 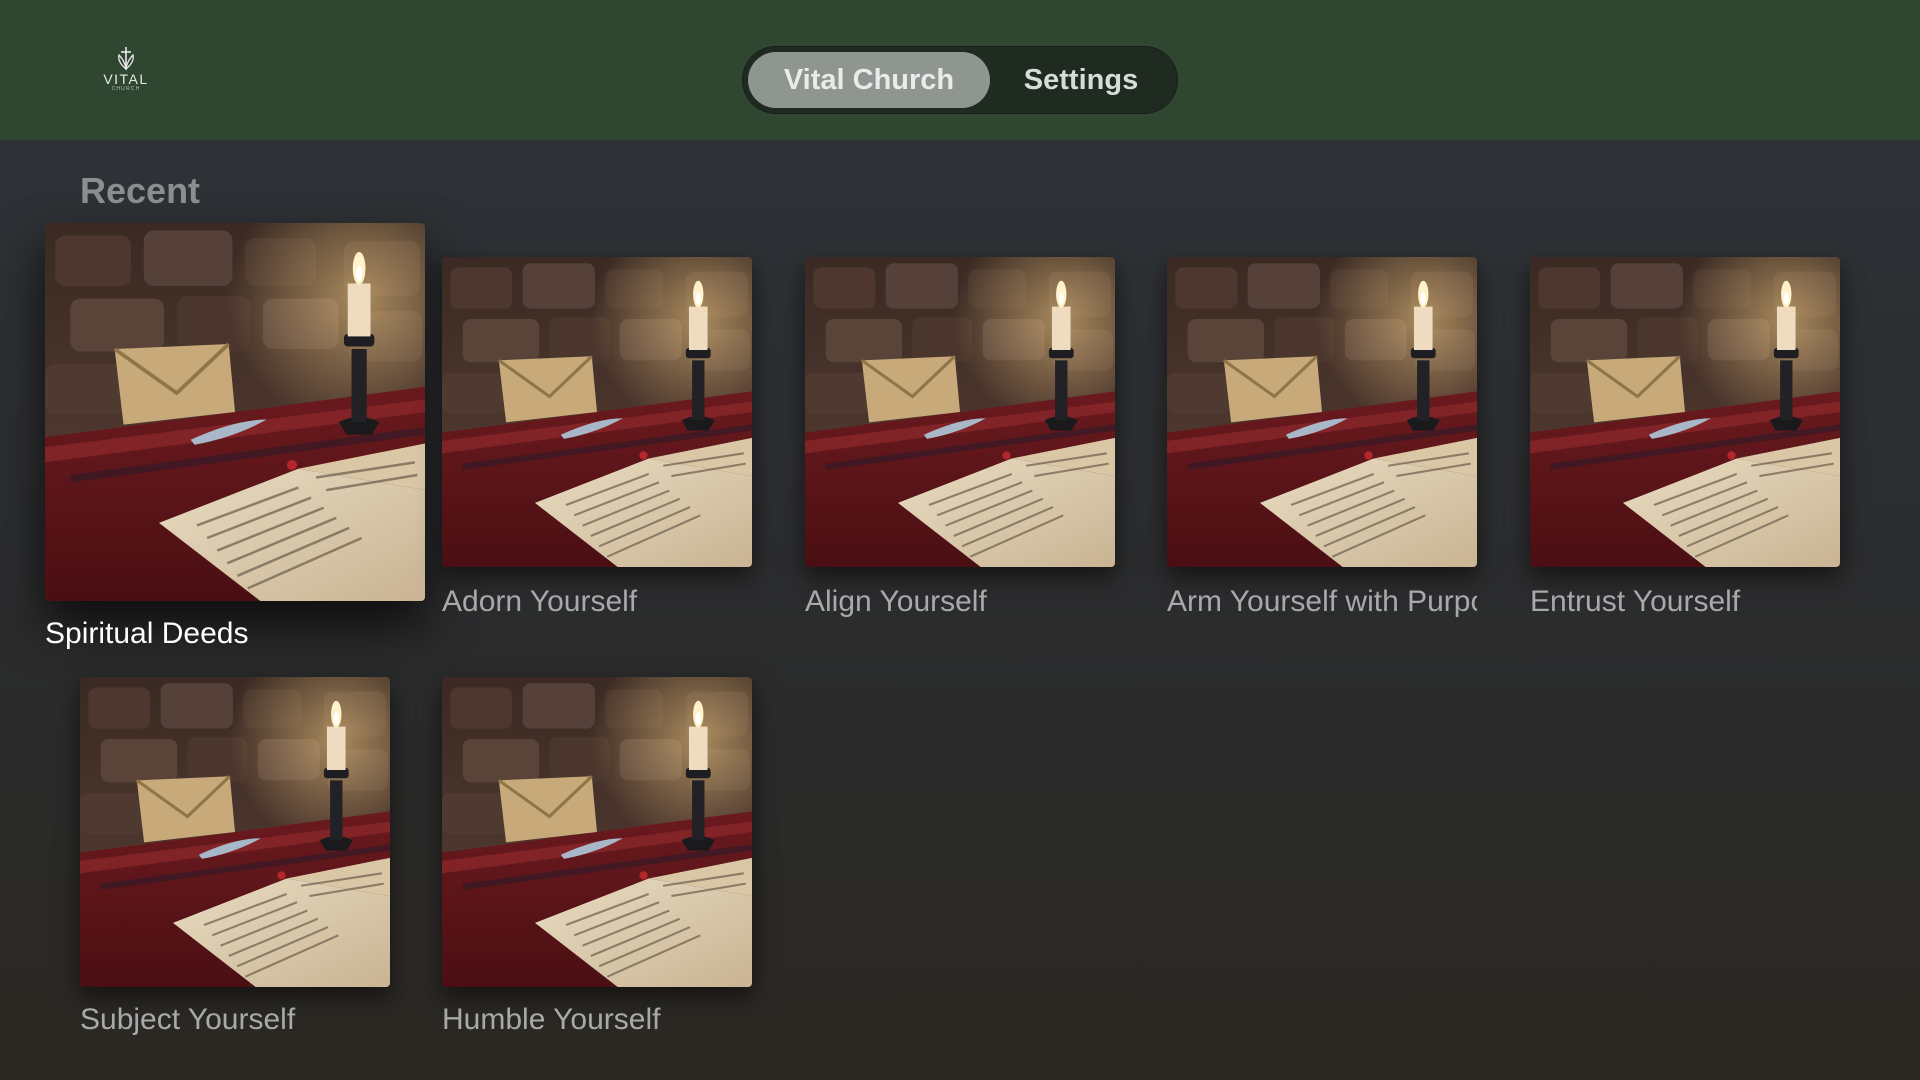 What do you see at coordinates (1081, 80) in the screenshot?
I see `tab-settings: Settings` at bounding box center [1081, 80].